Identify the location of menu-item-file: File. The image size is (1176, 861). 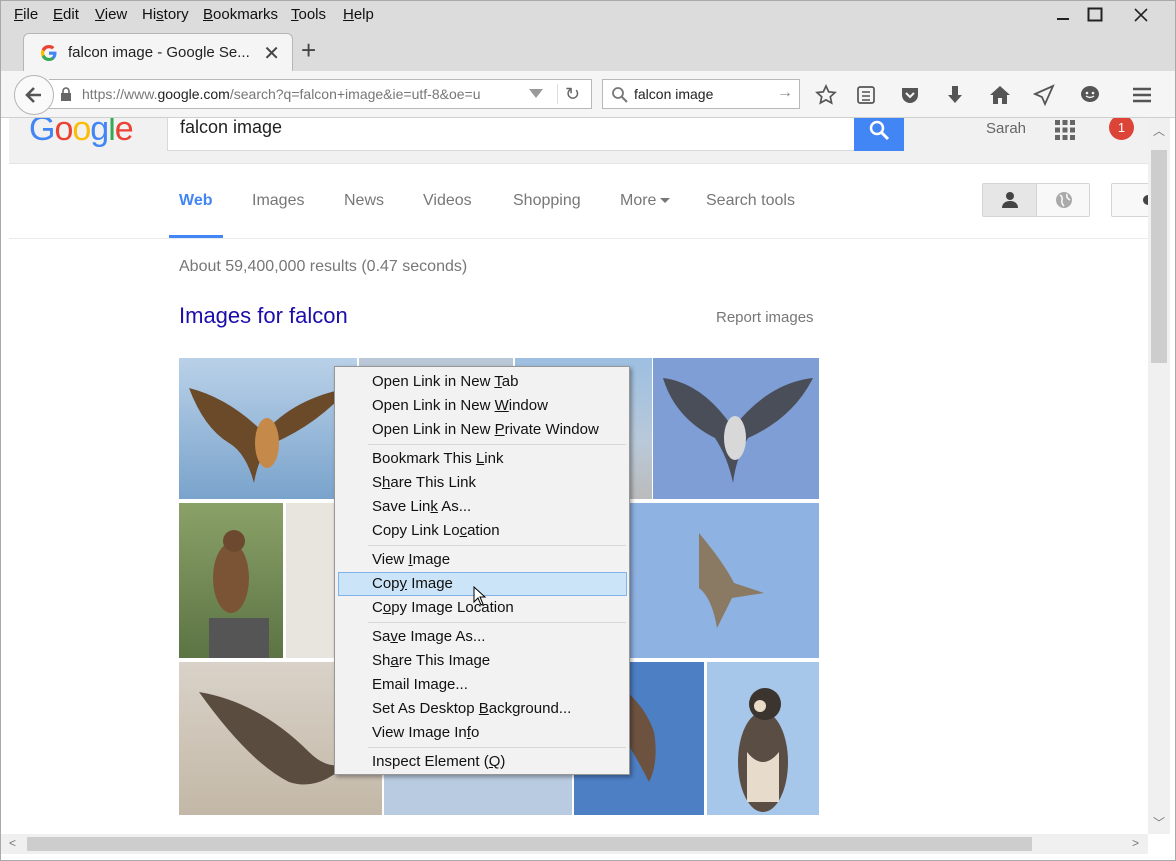
(26, 14).